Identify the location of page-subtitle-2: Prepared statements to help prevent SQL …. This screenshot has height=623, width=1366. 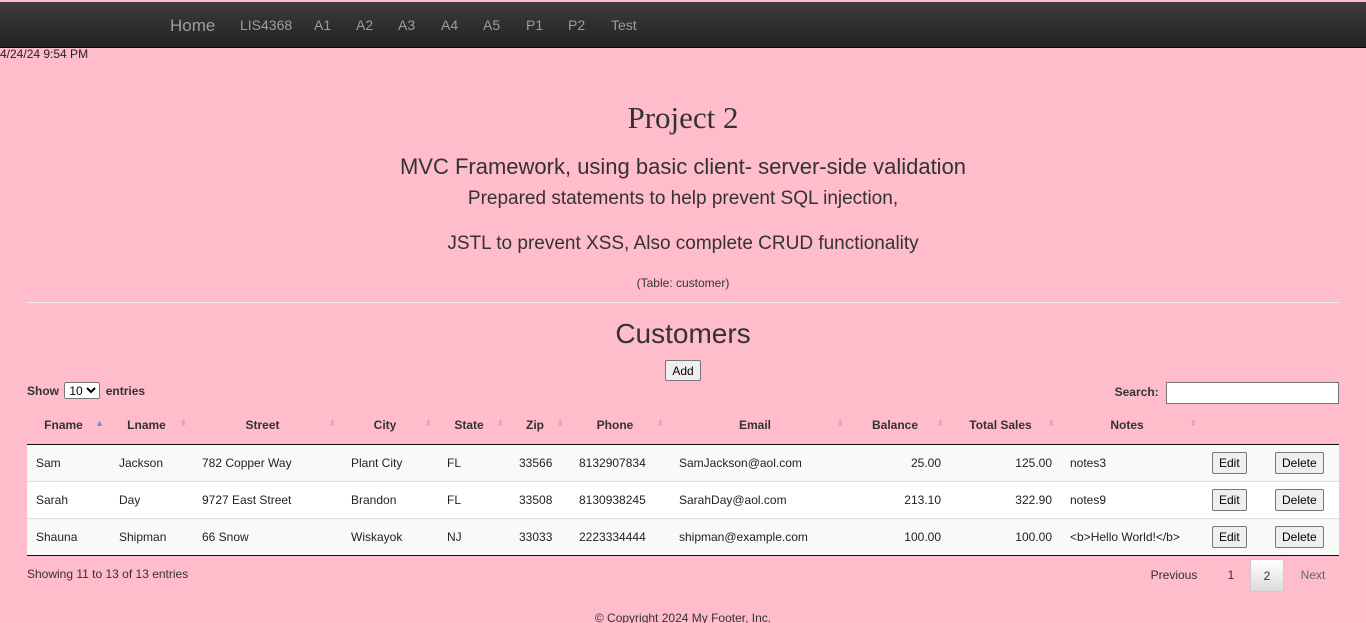
(683, 198).